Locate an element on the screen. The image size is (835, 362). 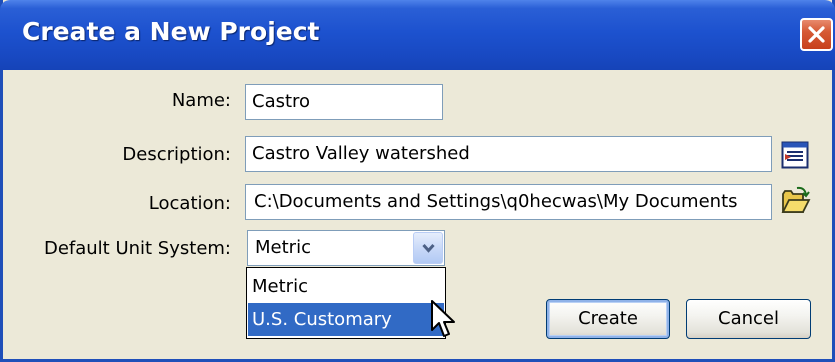
dropdown-arrow-button is located at coordinates (428, 248).